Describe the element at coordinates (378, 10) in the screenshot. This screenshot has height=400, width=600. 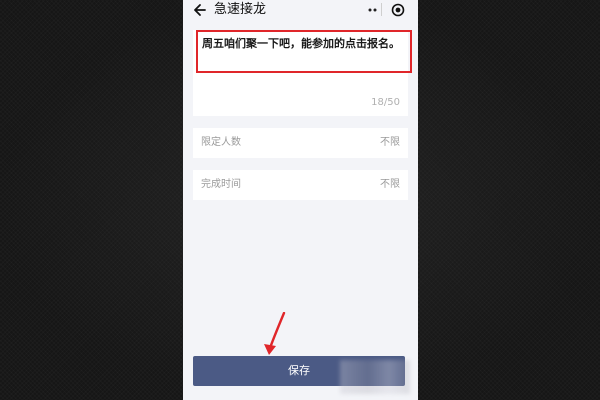
I see `more-icon` at that location.